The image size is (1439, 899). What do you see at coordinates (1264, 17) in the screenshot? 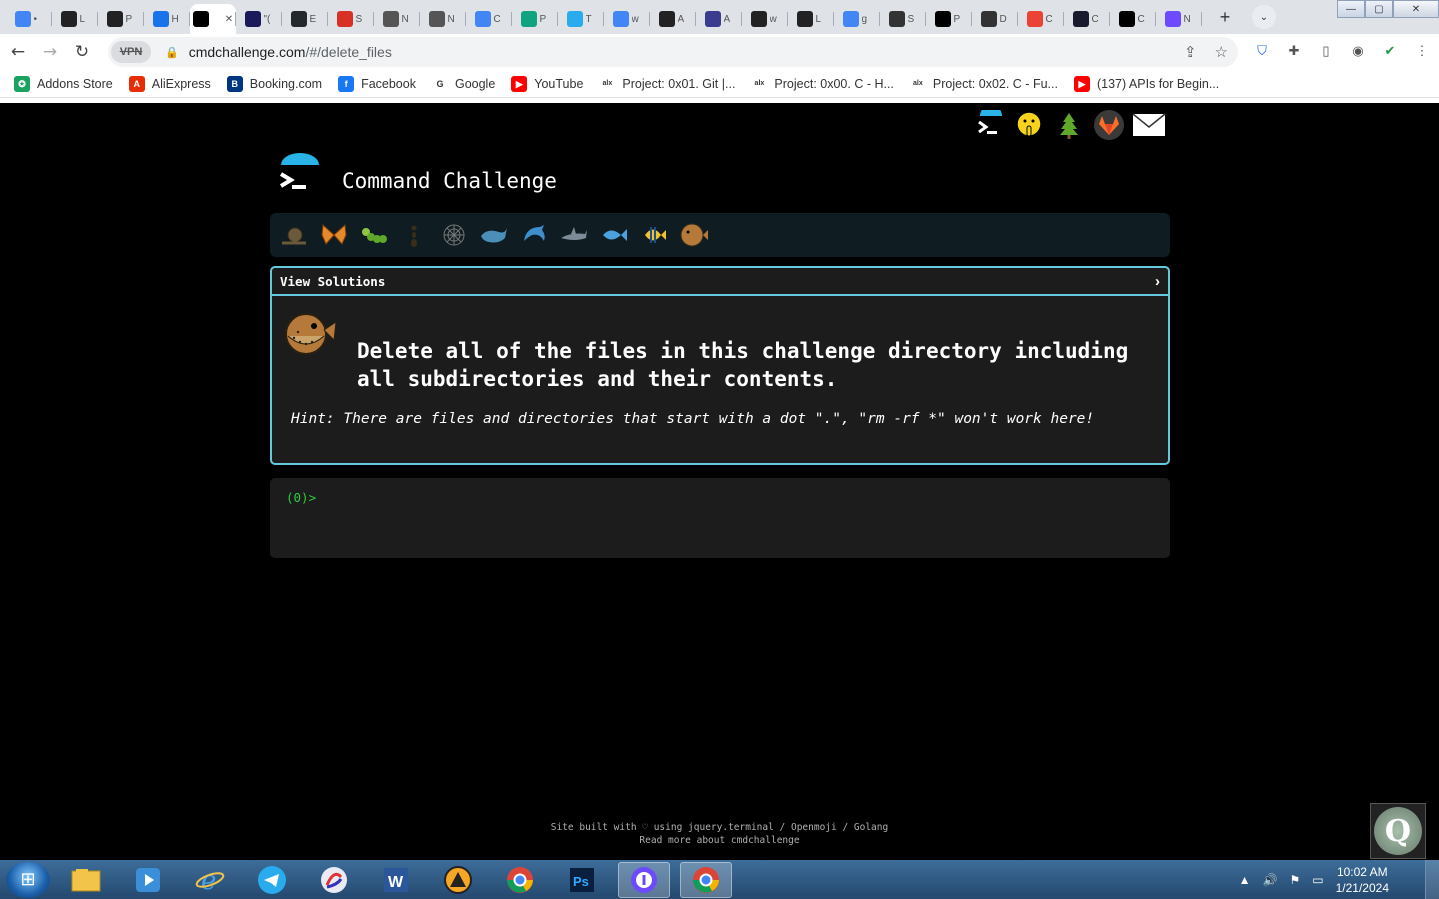
I see `tab-search-button: ⌄` at bounding box center [1264, 17].